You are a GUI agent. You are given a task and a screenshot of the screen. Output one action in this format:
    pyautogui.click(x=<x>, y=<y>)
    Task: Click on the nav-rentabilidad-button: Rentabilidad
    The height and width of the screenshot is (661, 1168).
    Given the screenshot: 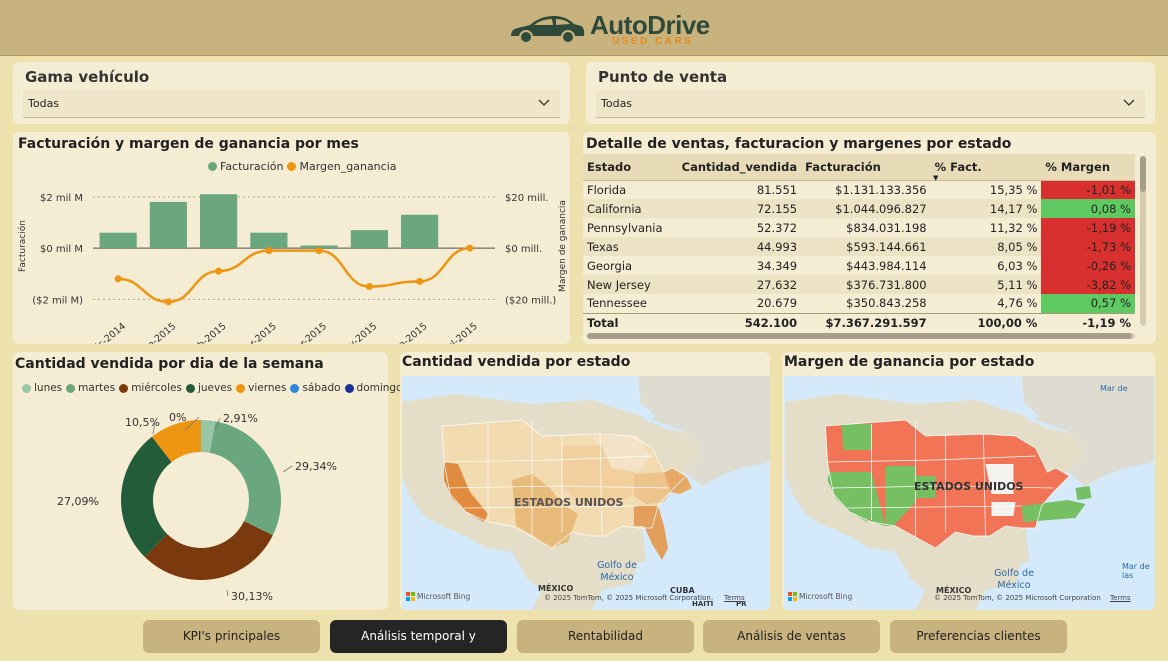 What is the action you would take?
    pyautogui.click(x=605, y=636)
    